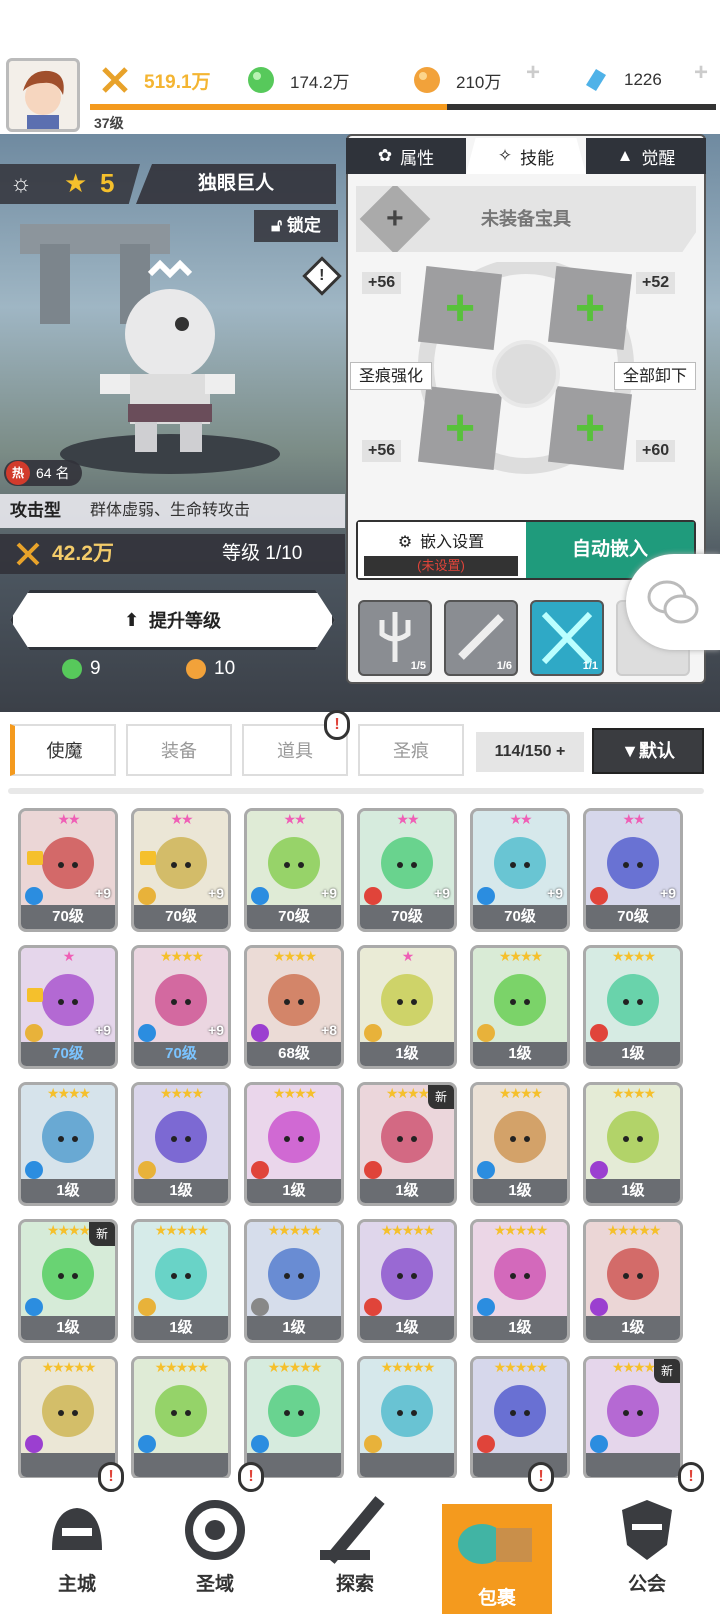 Image resolution: width=720 pixels, height=1614 pixels. Describe the element at coordinates (481, 638) in the screenshot. I see `skill-slot-2: 1/6` at that location.